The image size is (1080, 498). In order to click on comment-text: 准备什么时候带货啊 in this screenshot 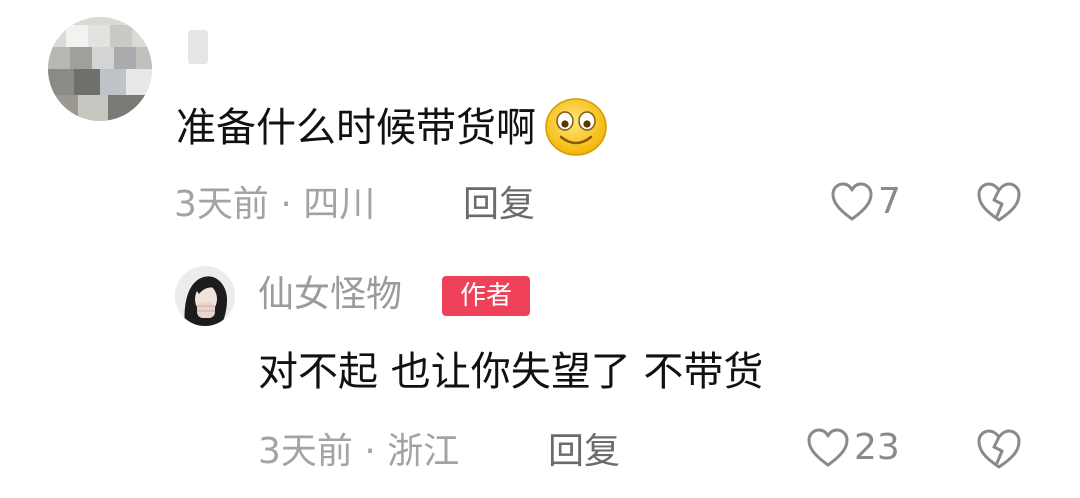, I will do `click(356, 128)`.